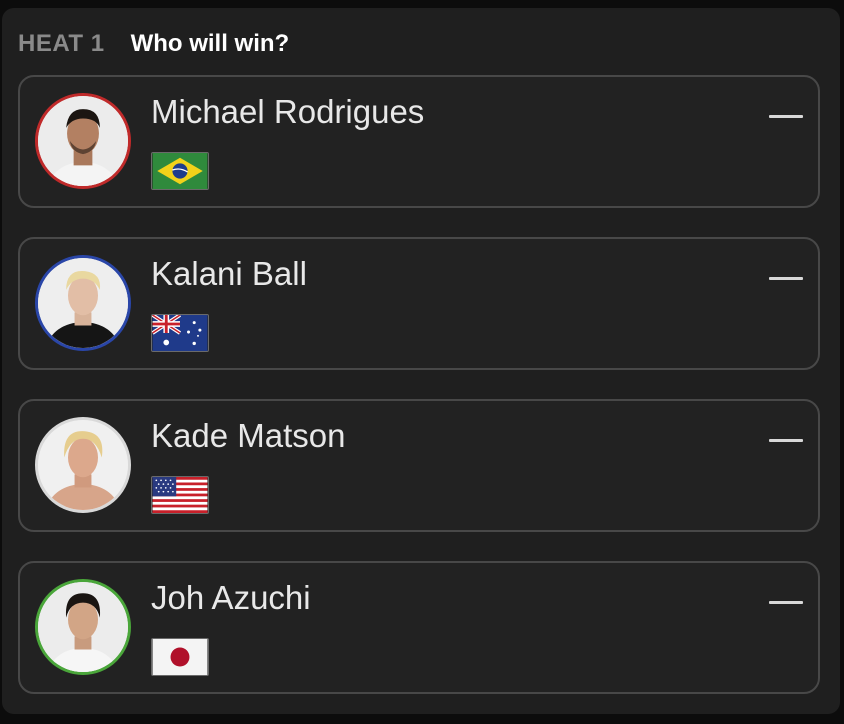 This screenshot has height=724, width=844. I want to click on question-title: Who will win?, so click(210, 43).